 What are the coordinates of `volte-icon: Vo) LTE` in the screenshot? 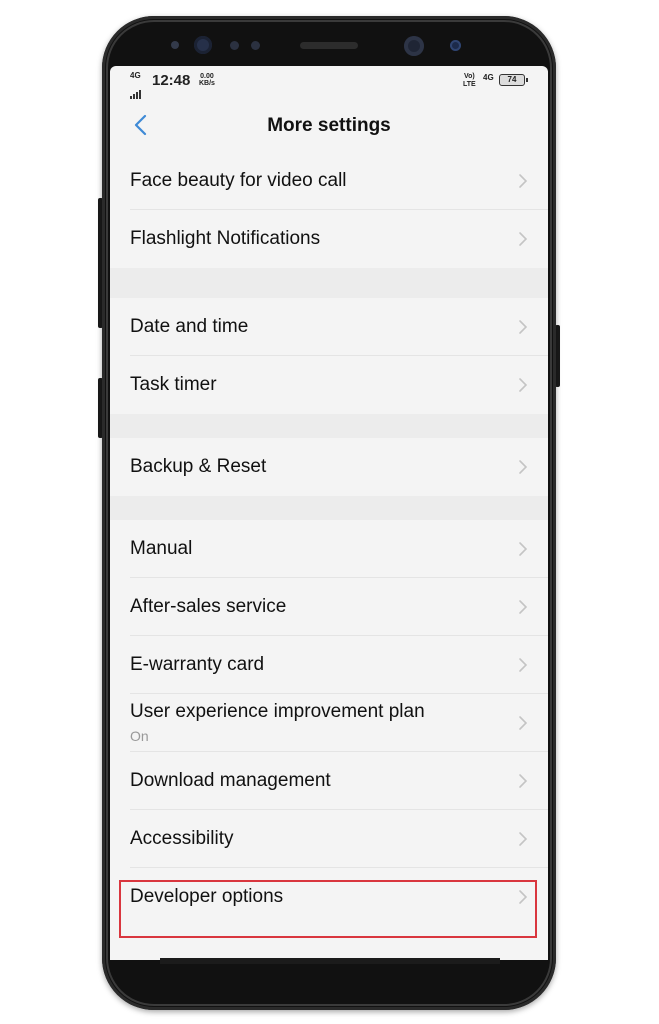 It's located at (469, 81).